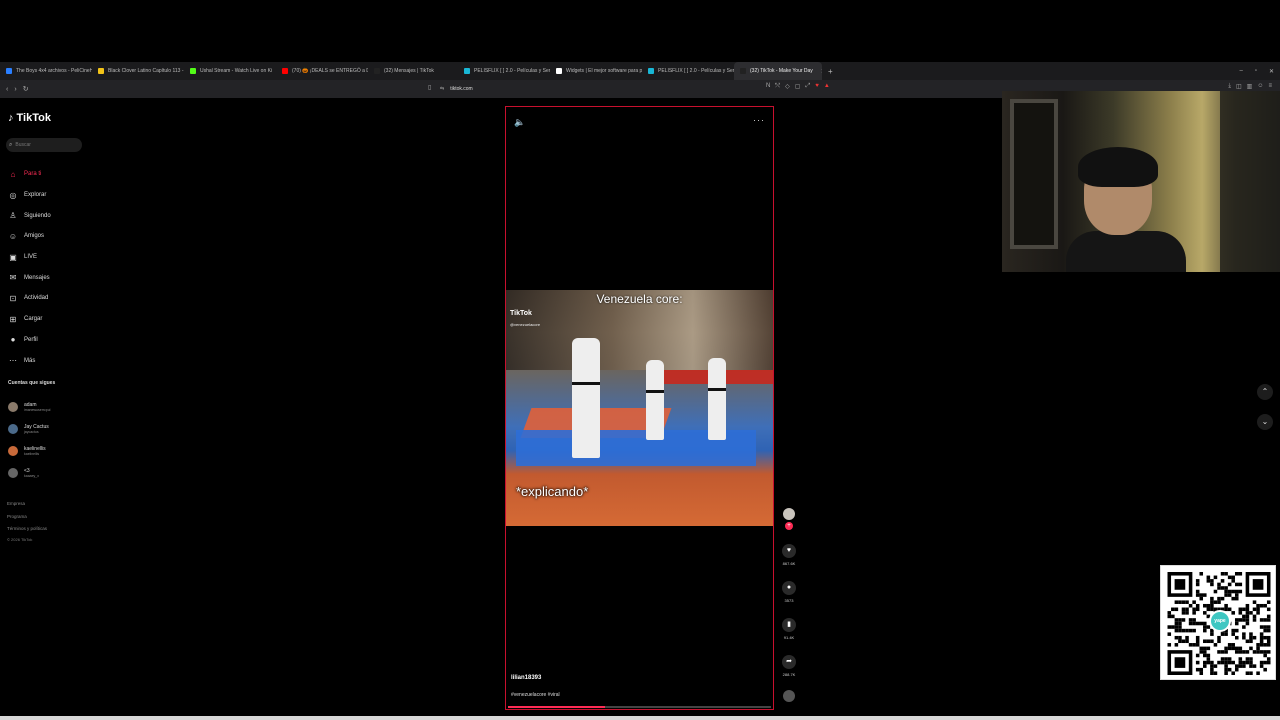 This screenshot has width=1280, height=720. What do you see at coordinates (34, 236) in the screenshot?
I see `sidebar-item-label: Amigos` at bounding box center [34, 236].